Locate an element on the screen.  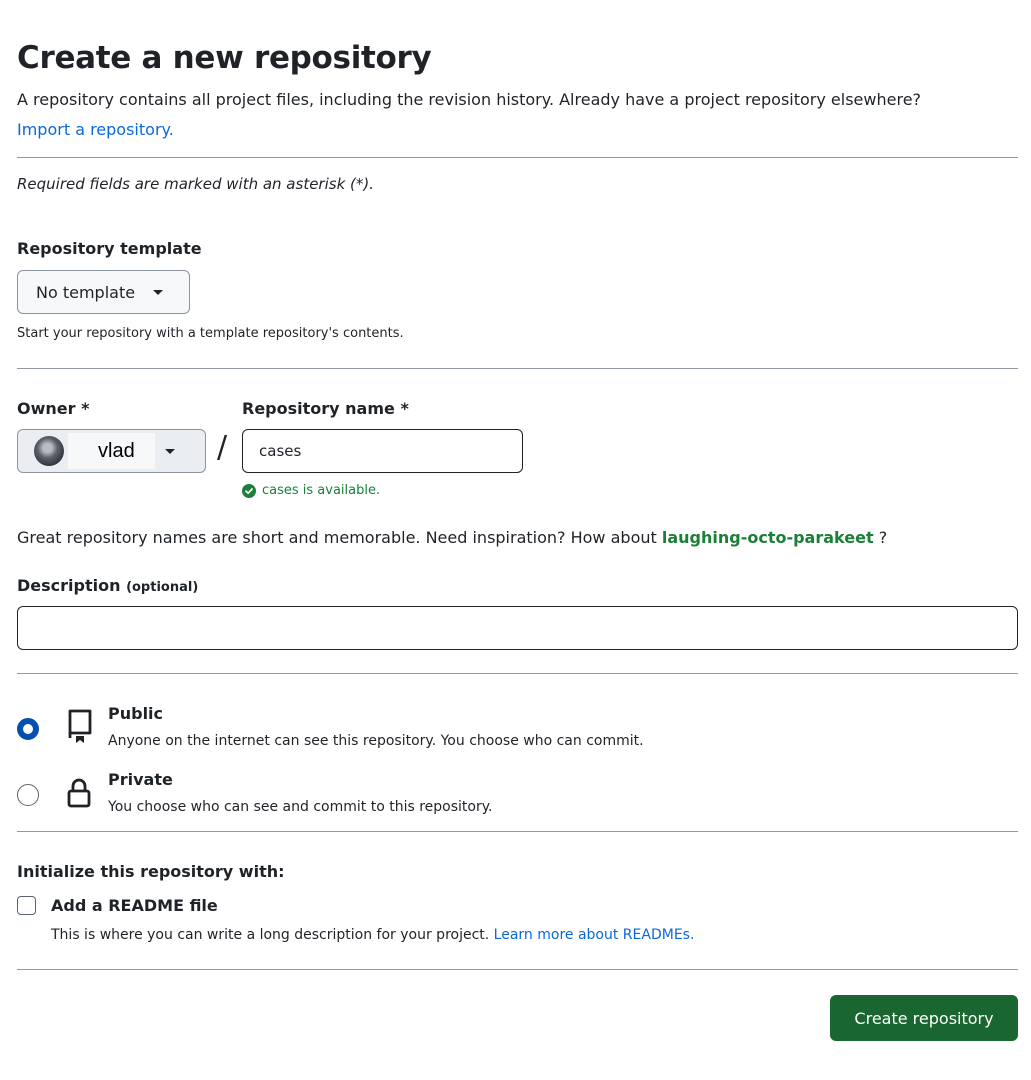
availability-status: cases is available. is located at coordinates (311, 490).